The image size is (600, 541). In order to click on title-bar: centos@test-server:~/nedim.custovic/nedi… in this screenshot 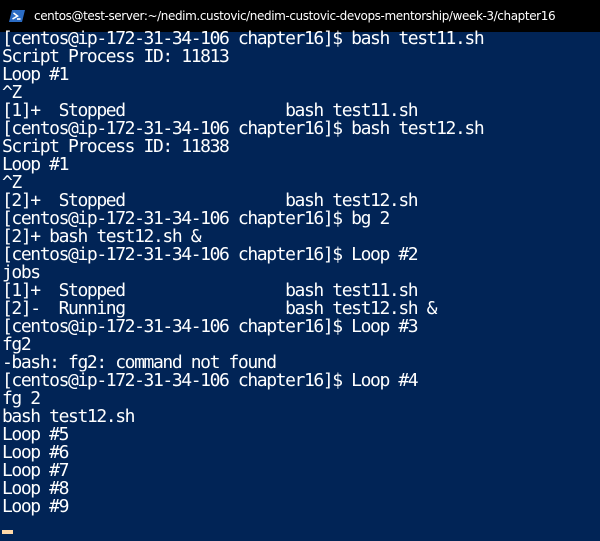, I will do `click(300, 16)`.